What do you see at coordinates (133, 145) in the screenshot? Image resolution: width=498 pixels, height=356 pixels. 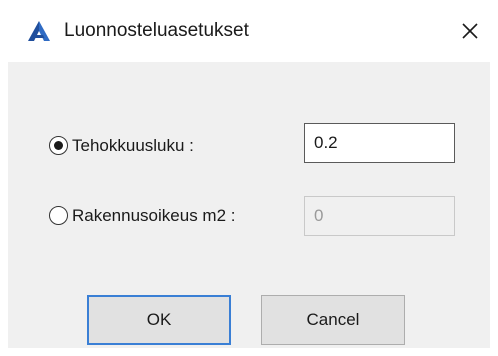 I see `radio-label-tehokkuusluku: Tehokkuusluku :` at bounding box center [133, 145].